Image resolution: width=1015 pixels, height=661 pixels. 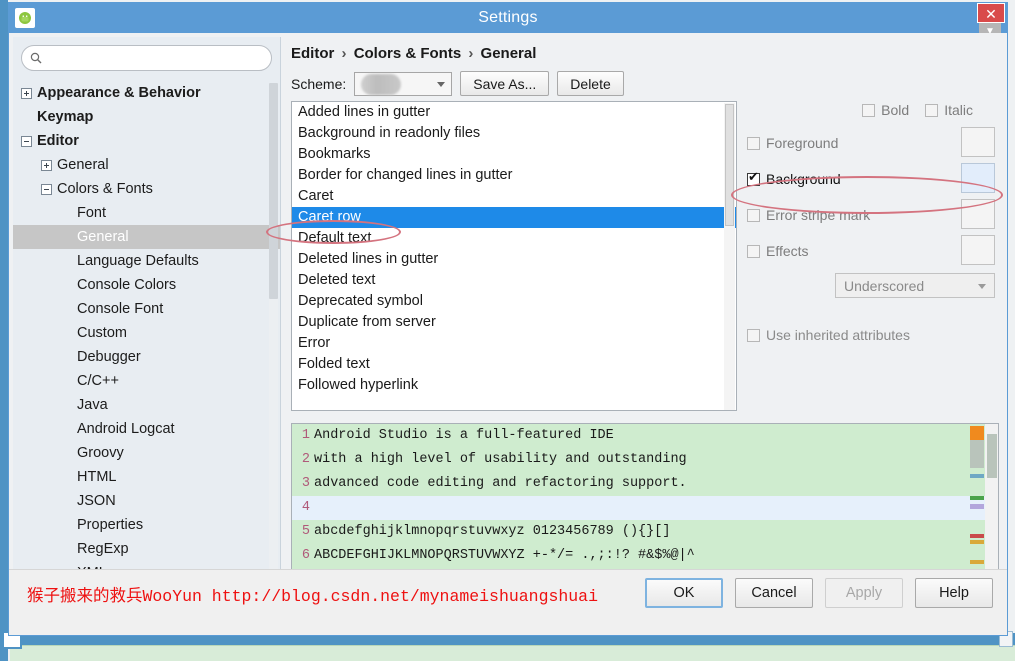 I want to click on background-color-swatch, so click(x=978, y=178).